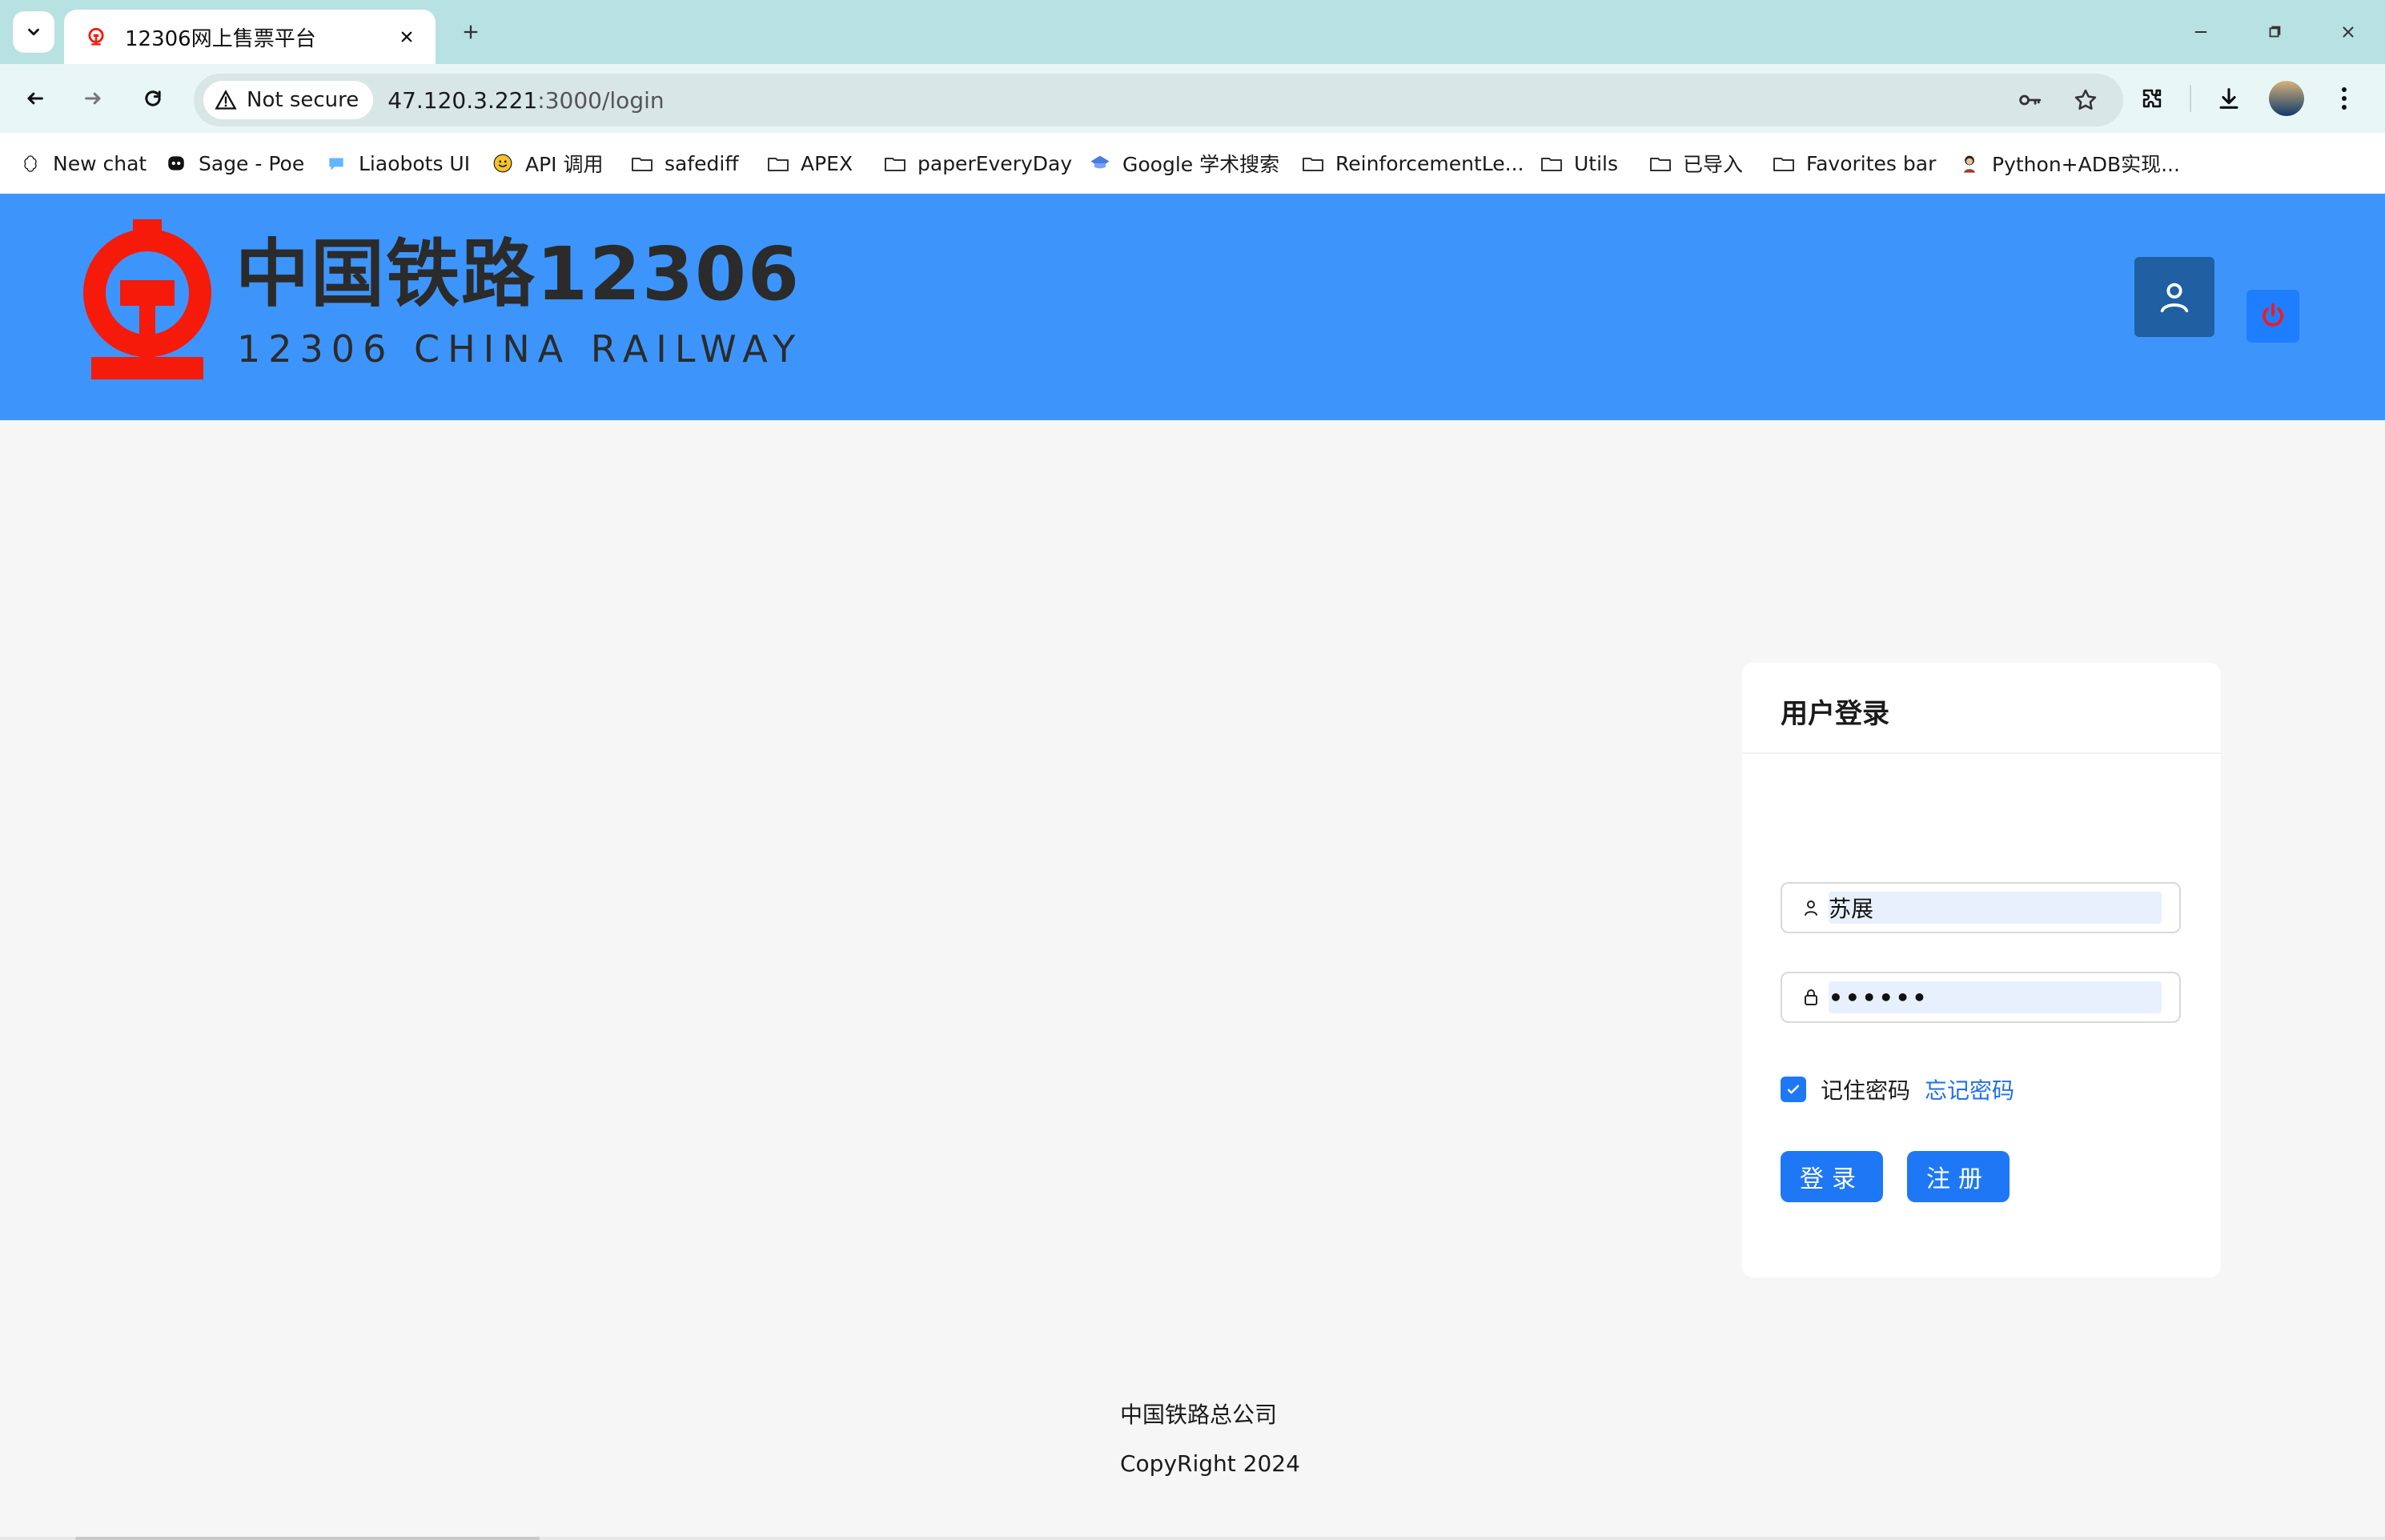 The image size is (2385, 1540). Describe the element at coordinates (1192, 1538) in the screenshot. I see `horizontal-scrollbar` at that location.